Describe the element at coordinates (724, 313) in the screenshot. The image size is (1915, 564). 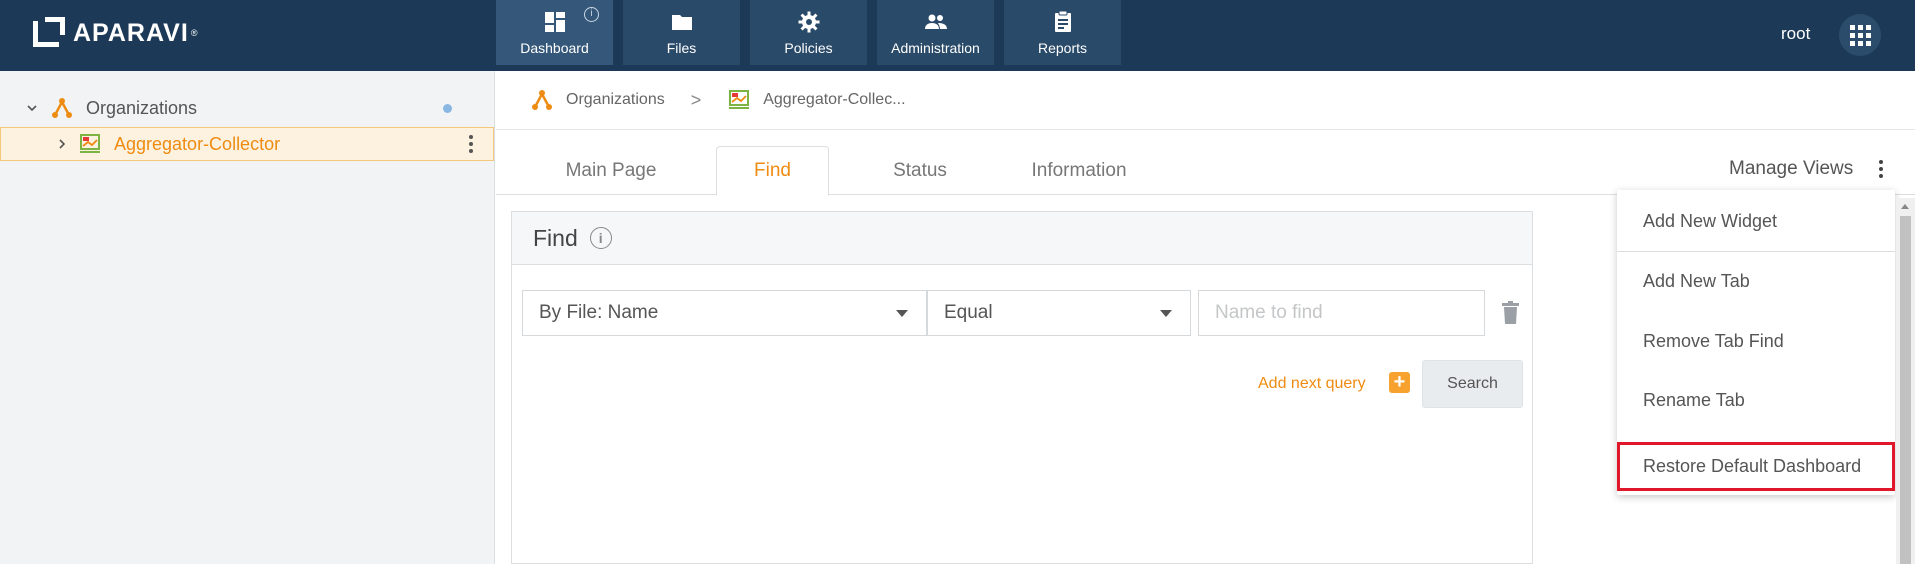
I see `field-select: By File: Name` at that location.